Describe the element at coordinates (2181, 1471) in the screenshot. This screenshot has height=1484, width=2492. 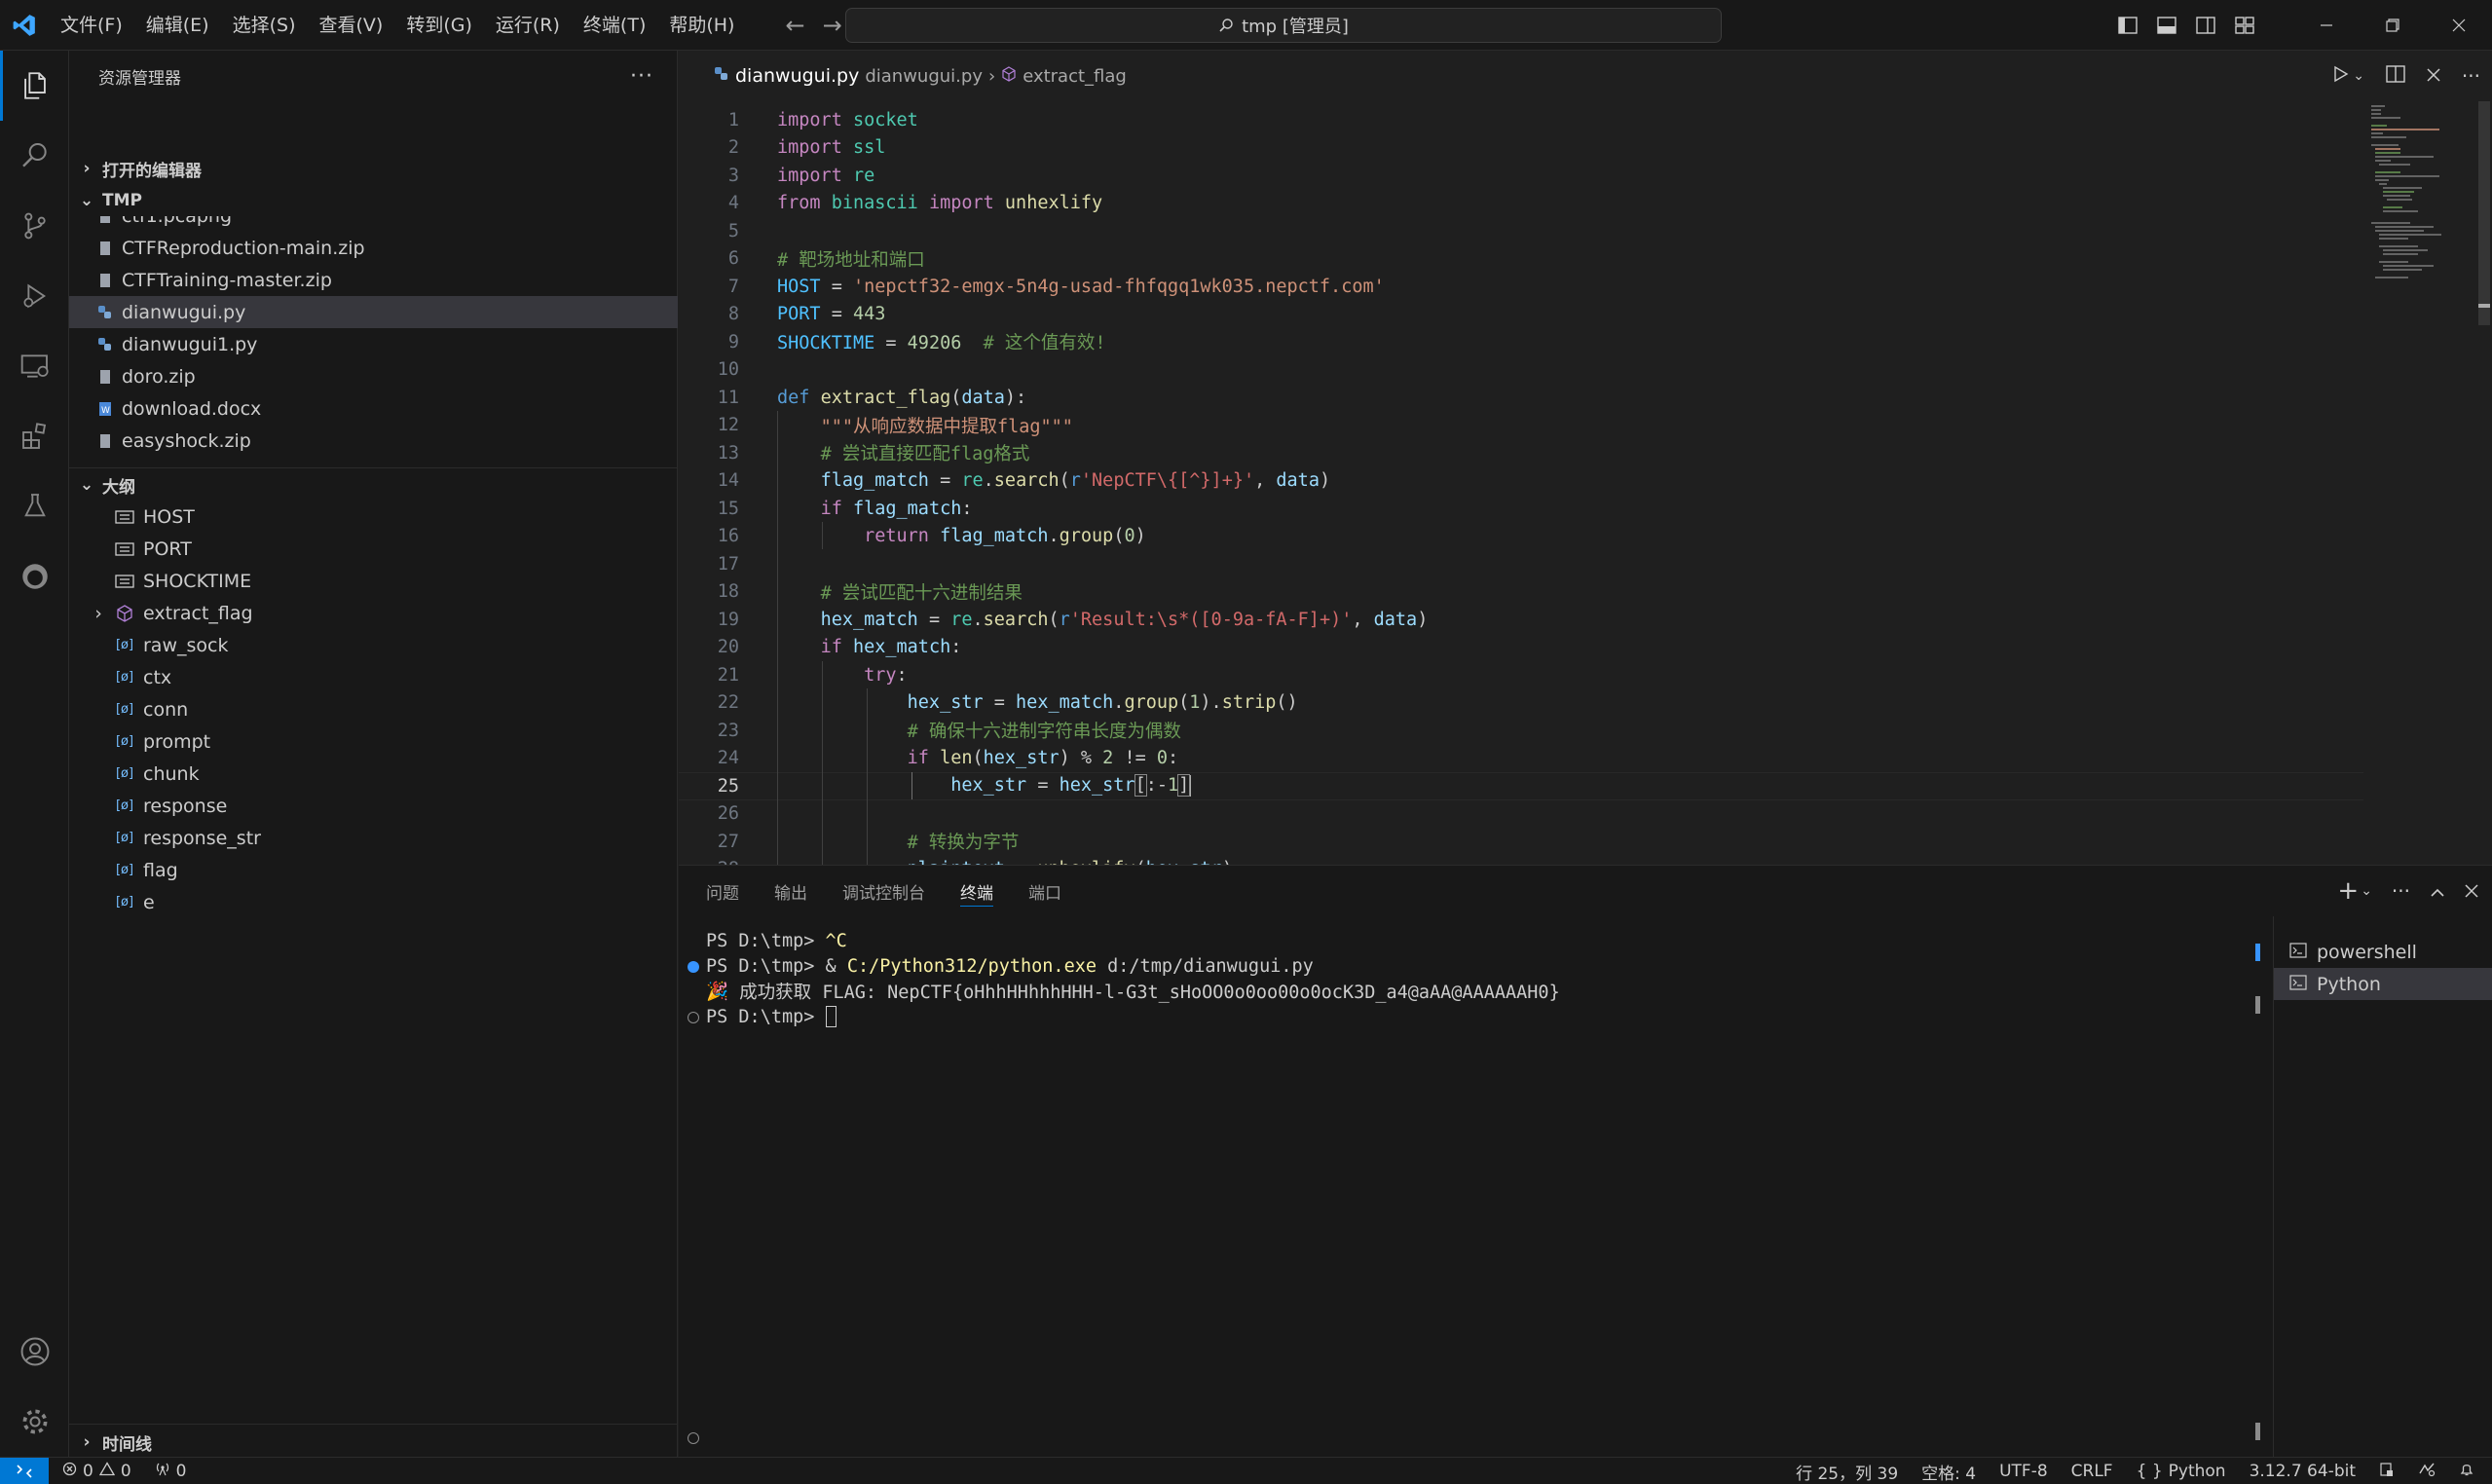
I see `language-mode: { } Python` at that location.